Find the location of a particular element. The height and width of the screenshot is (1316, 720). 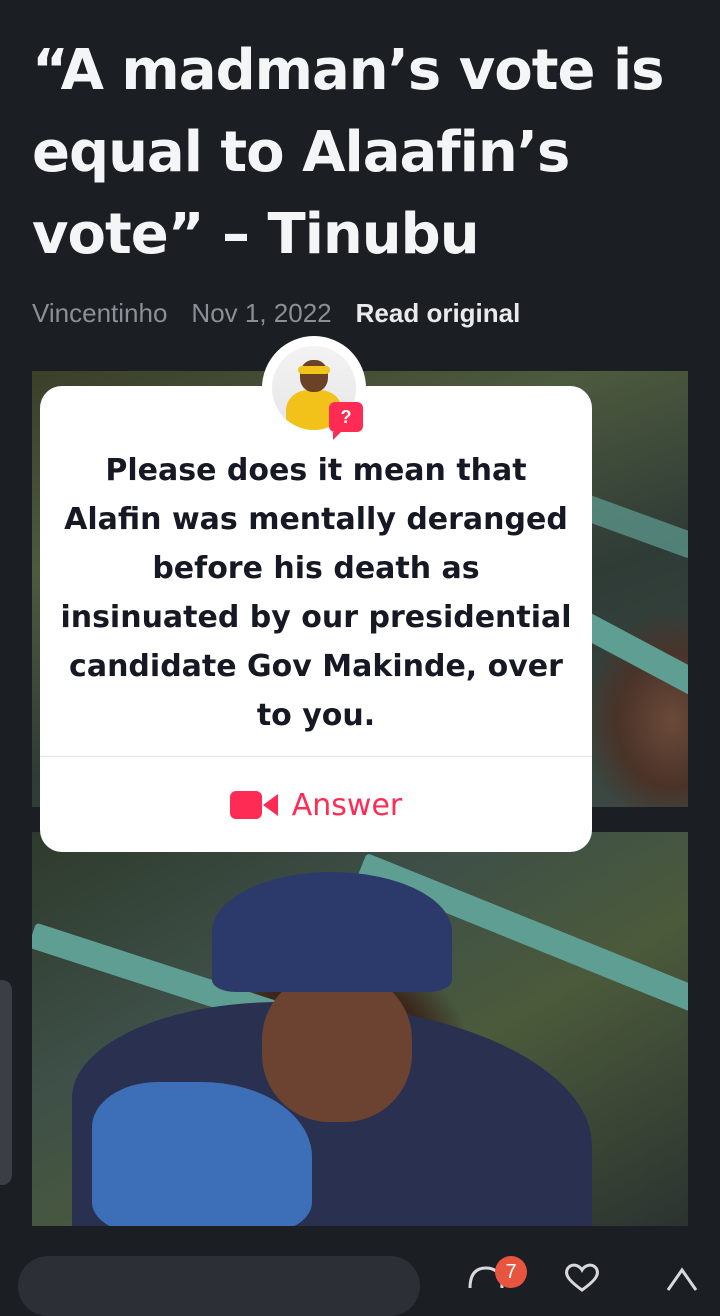

answer-button: Answer is located at coordinates (316, 805).